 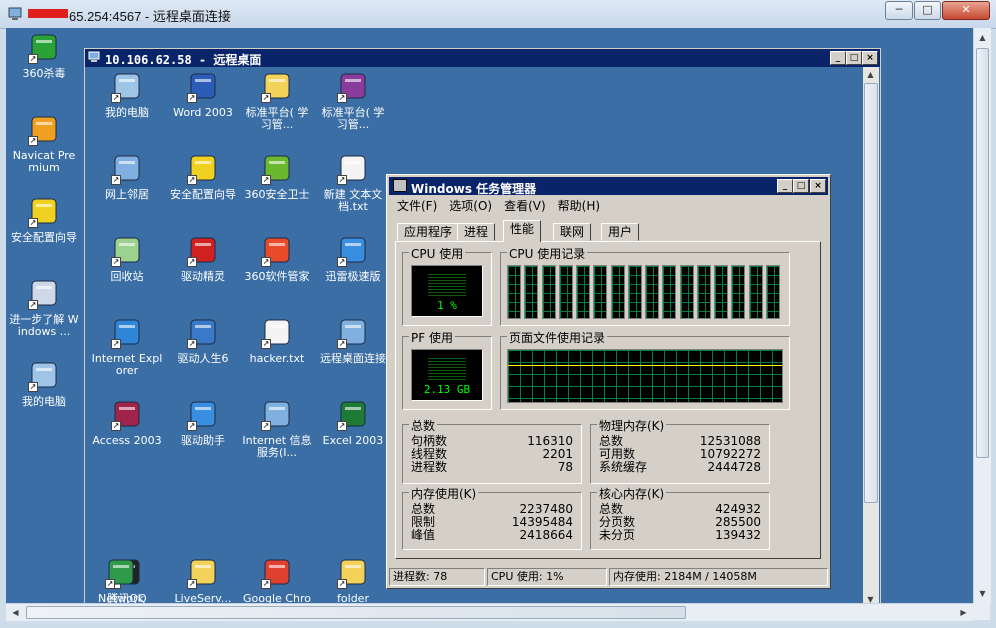 What do you see at coordinates (353, 573) in the screenshot?
I see `folder-icon: ↗` at bounding box center [353, 573].